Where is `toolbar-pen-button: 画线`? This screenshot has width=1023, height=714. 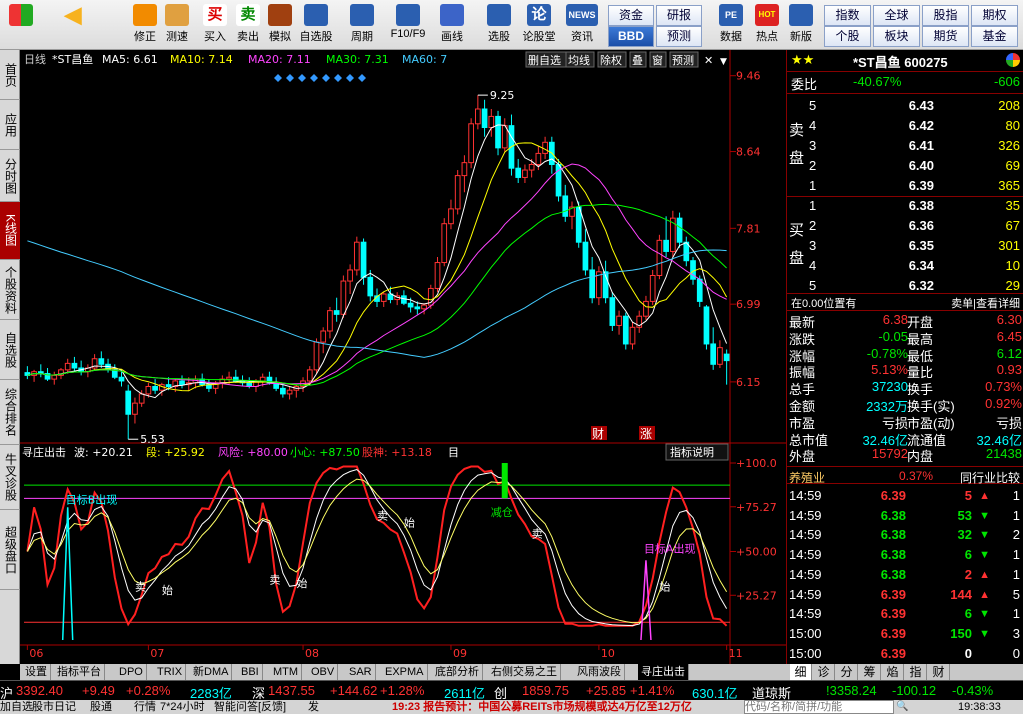 toolbar-pen-button: 画线 is located at coordinates (452, 25).